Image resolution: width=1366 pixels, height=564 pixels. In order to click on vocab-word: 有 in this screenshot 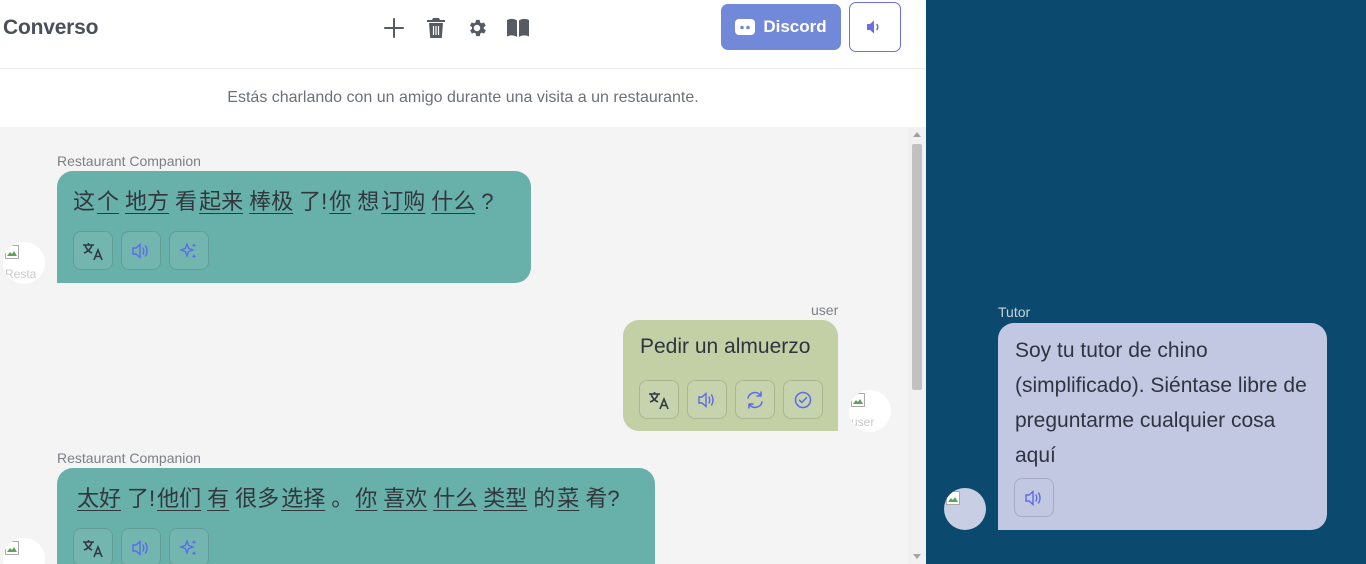, I will do `click(218, 498)`.